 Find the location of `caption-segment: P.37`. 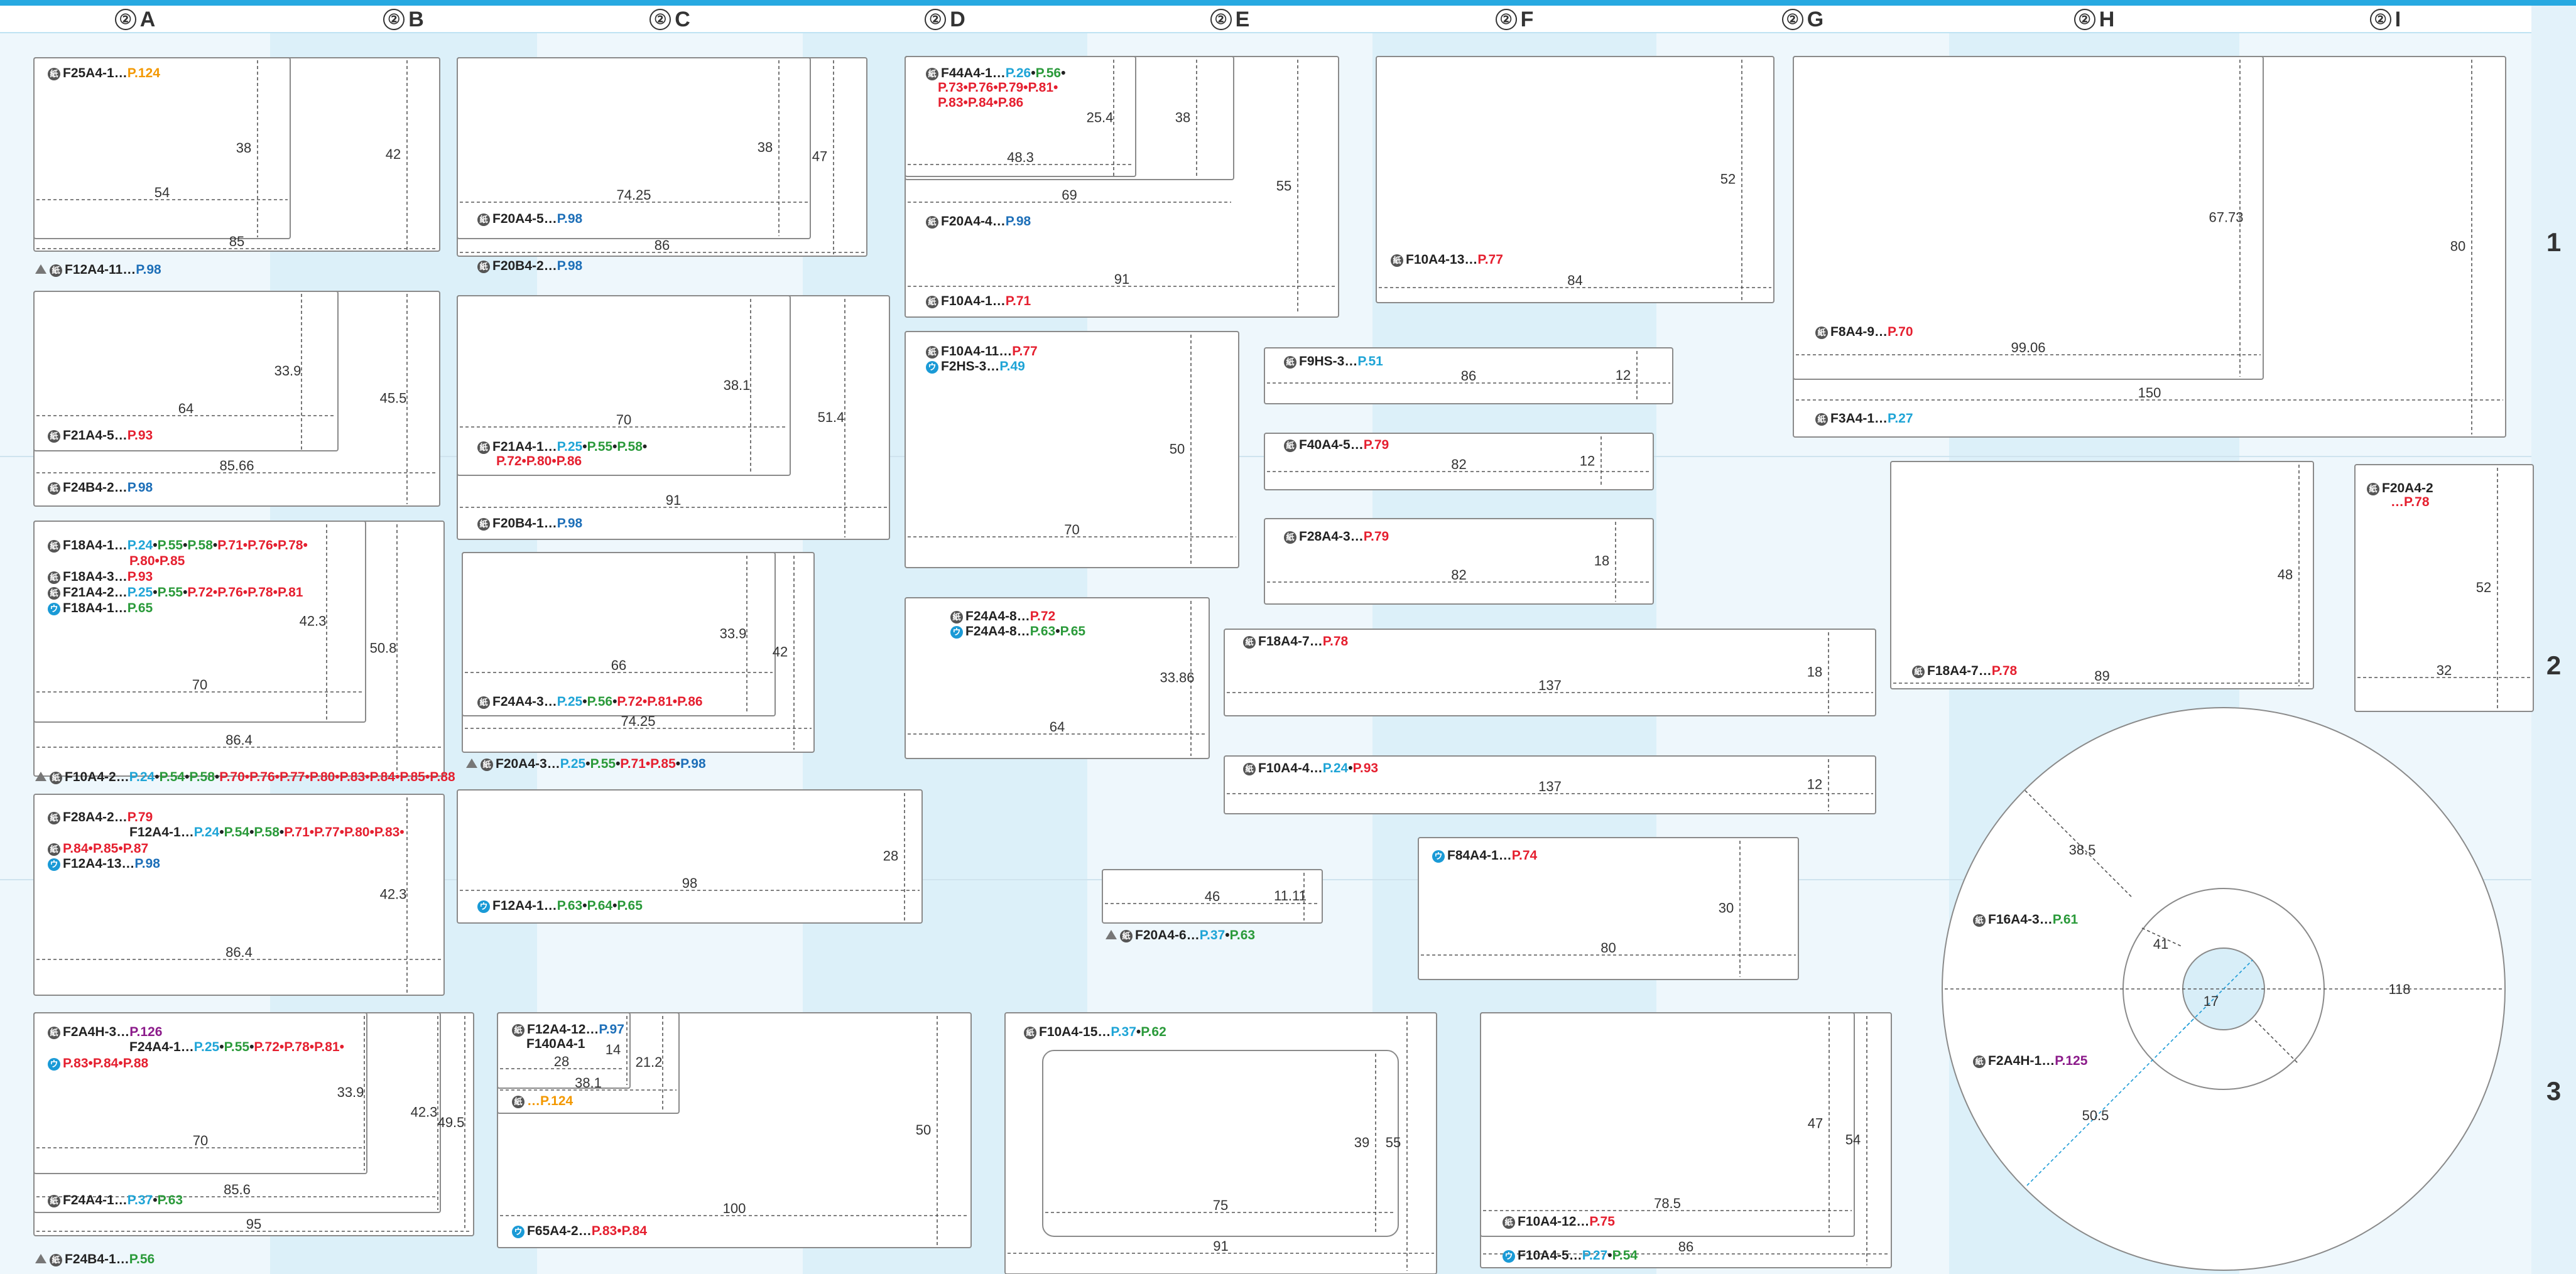

caption-segment: P.37 is located at coordinates (1123, 1032).